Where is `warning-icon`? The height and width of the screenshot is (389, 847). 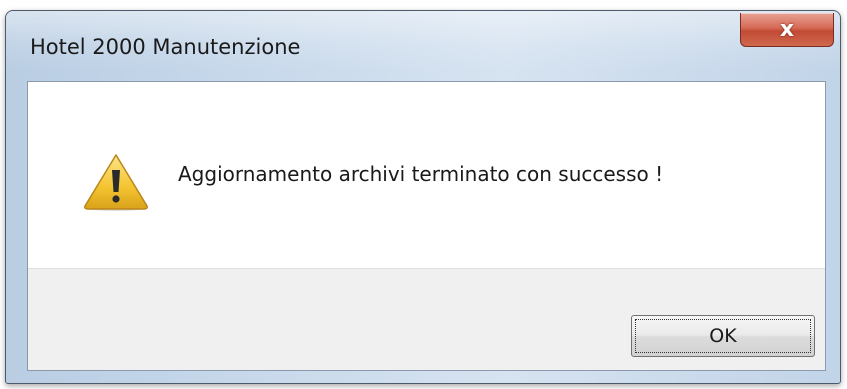 warning-icon is located at coordinates (116, 182).